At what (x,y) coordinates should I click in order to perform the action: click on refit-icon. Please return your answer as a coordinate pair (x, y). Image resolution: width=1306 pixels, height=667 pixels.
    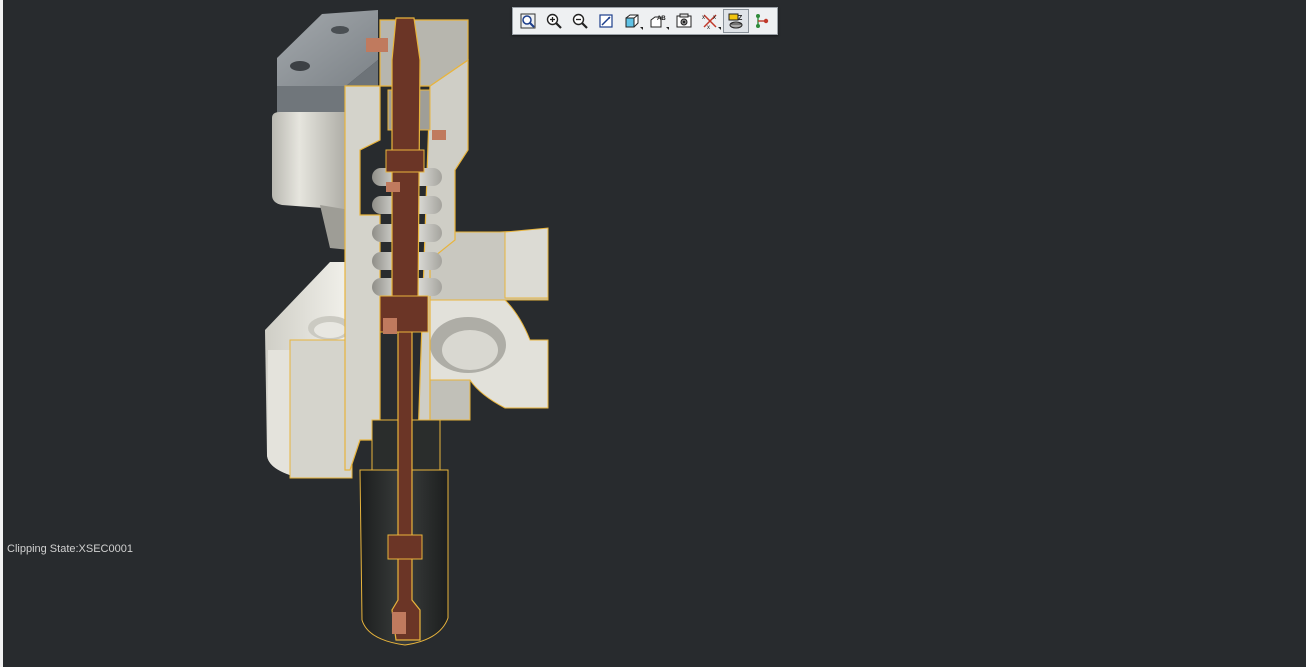
    Looking at the image, I should click on (528, 21).